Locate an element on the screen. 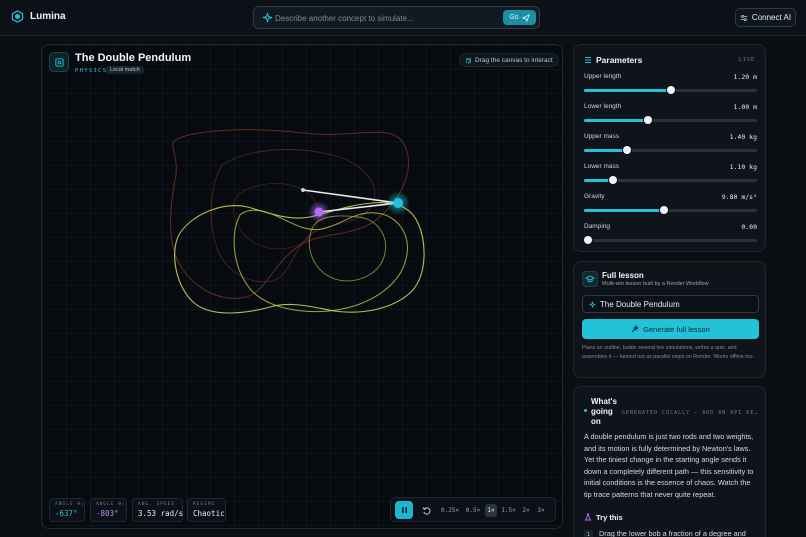 The image size is (806, 537). pause-icon is located at coordinates (404, 510).